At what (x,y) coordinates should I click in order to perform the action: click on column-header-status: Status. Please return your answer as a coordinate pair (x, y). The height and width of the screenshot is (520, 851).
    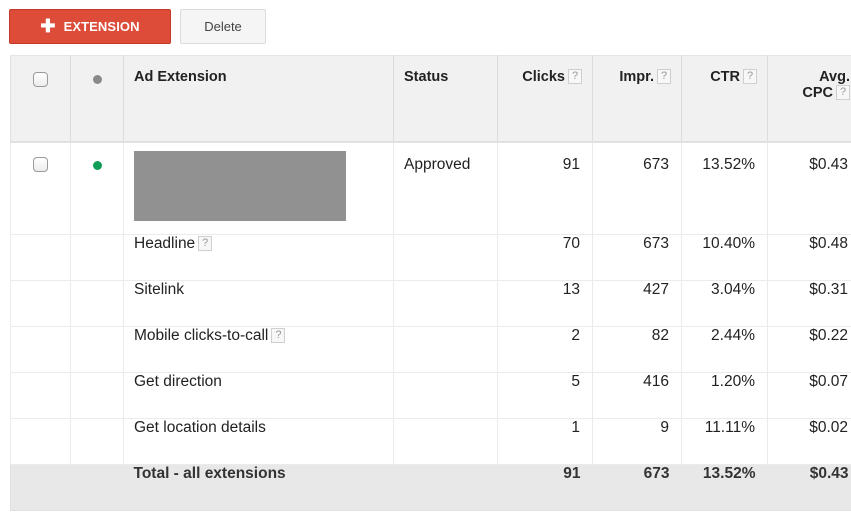
    Looking at the image, I should click on (445, 99).